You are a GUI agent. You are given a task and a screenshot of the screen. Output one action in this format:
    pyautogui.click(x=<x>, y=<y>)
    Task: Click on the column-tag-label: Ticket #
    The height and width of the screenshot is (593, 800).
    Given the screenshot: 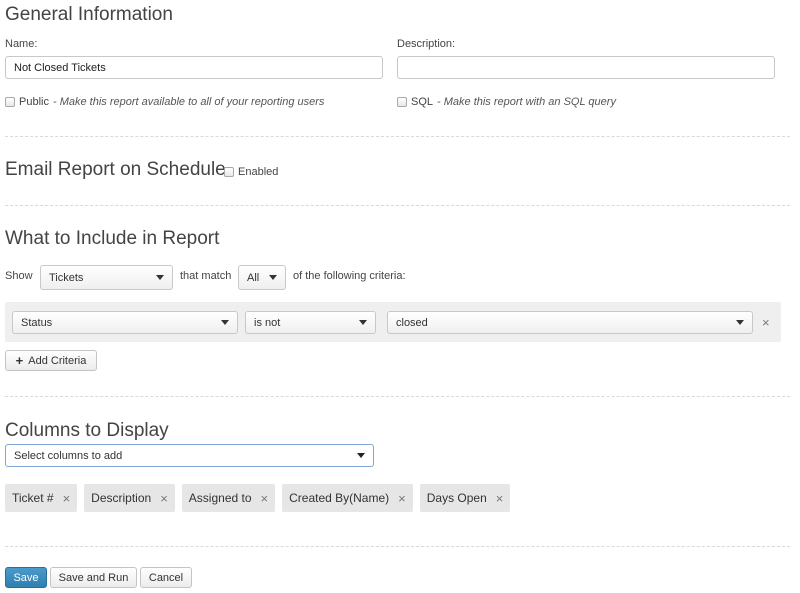 What is the action you would take?
    pyautogui.click(x=33, y=498)
    